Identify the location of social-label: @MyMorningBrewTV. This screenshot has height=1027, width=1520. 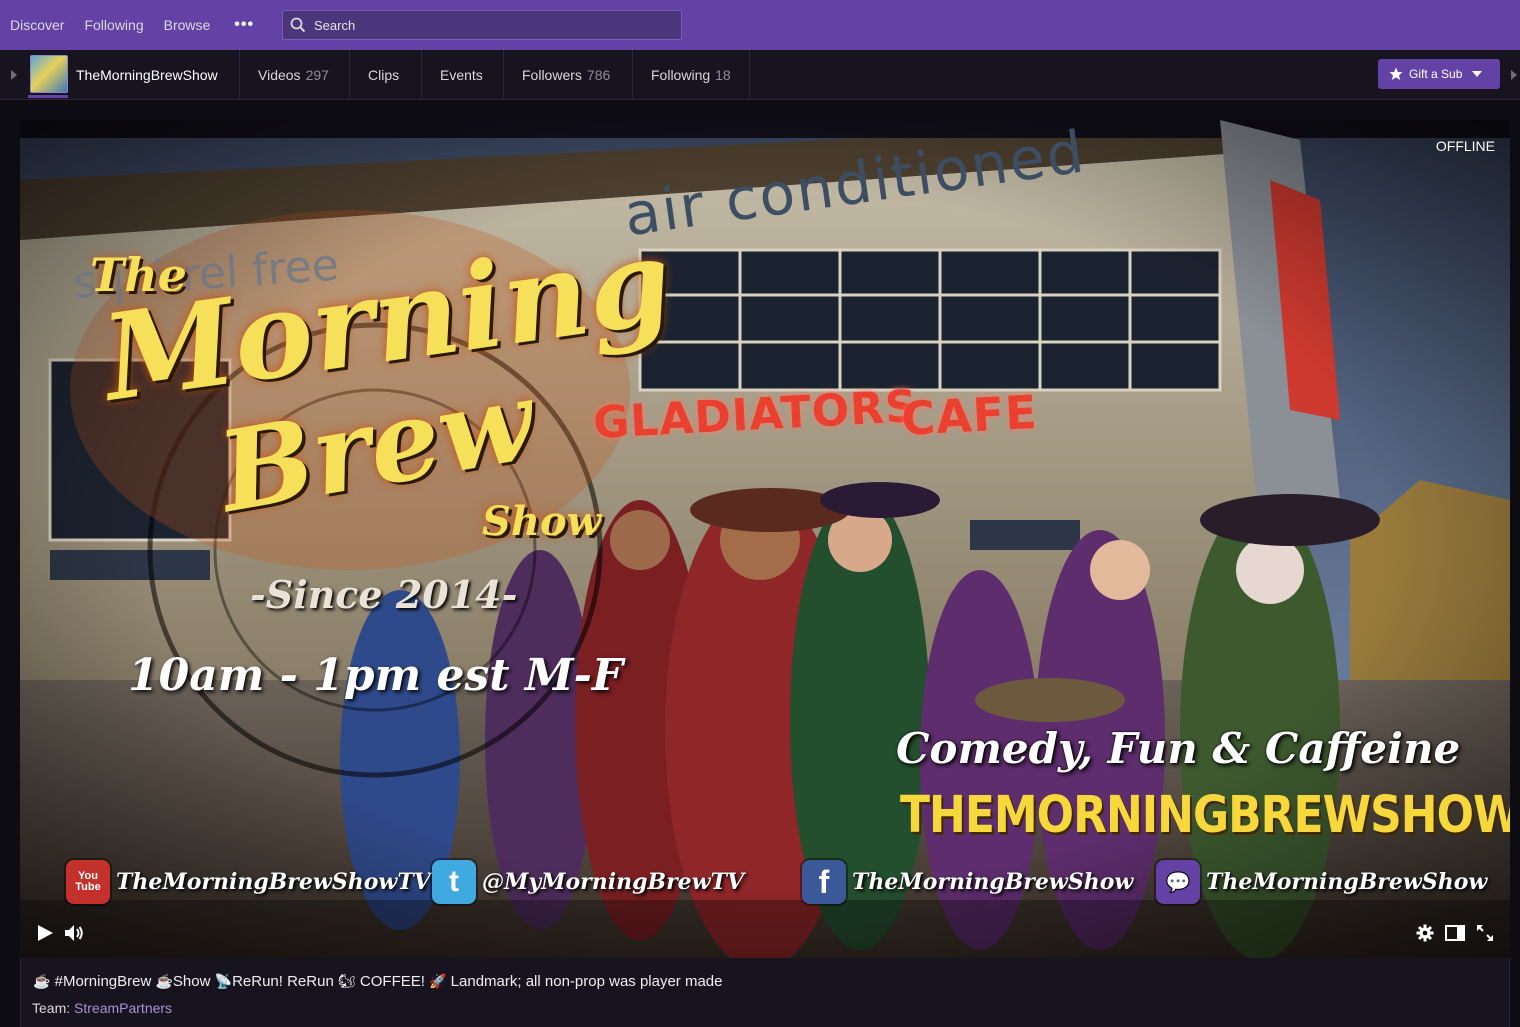
(613, 882).